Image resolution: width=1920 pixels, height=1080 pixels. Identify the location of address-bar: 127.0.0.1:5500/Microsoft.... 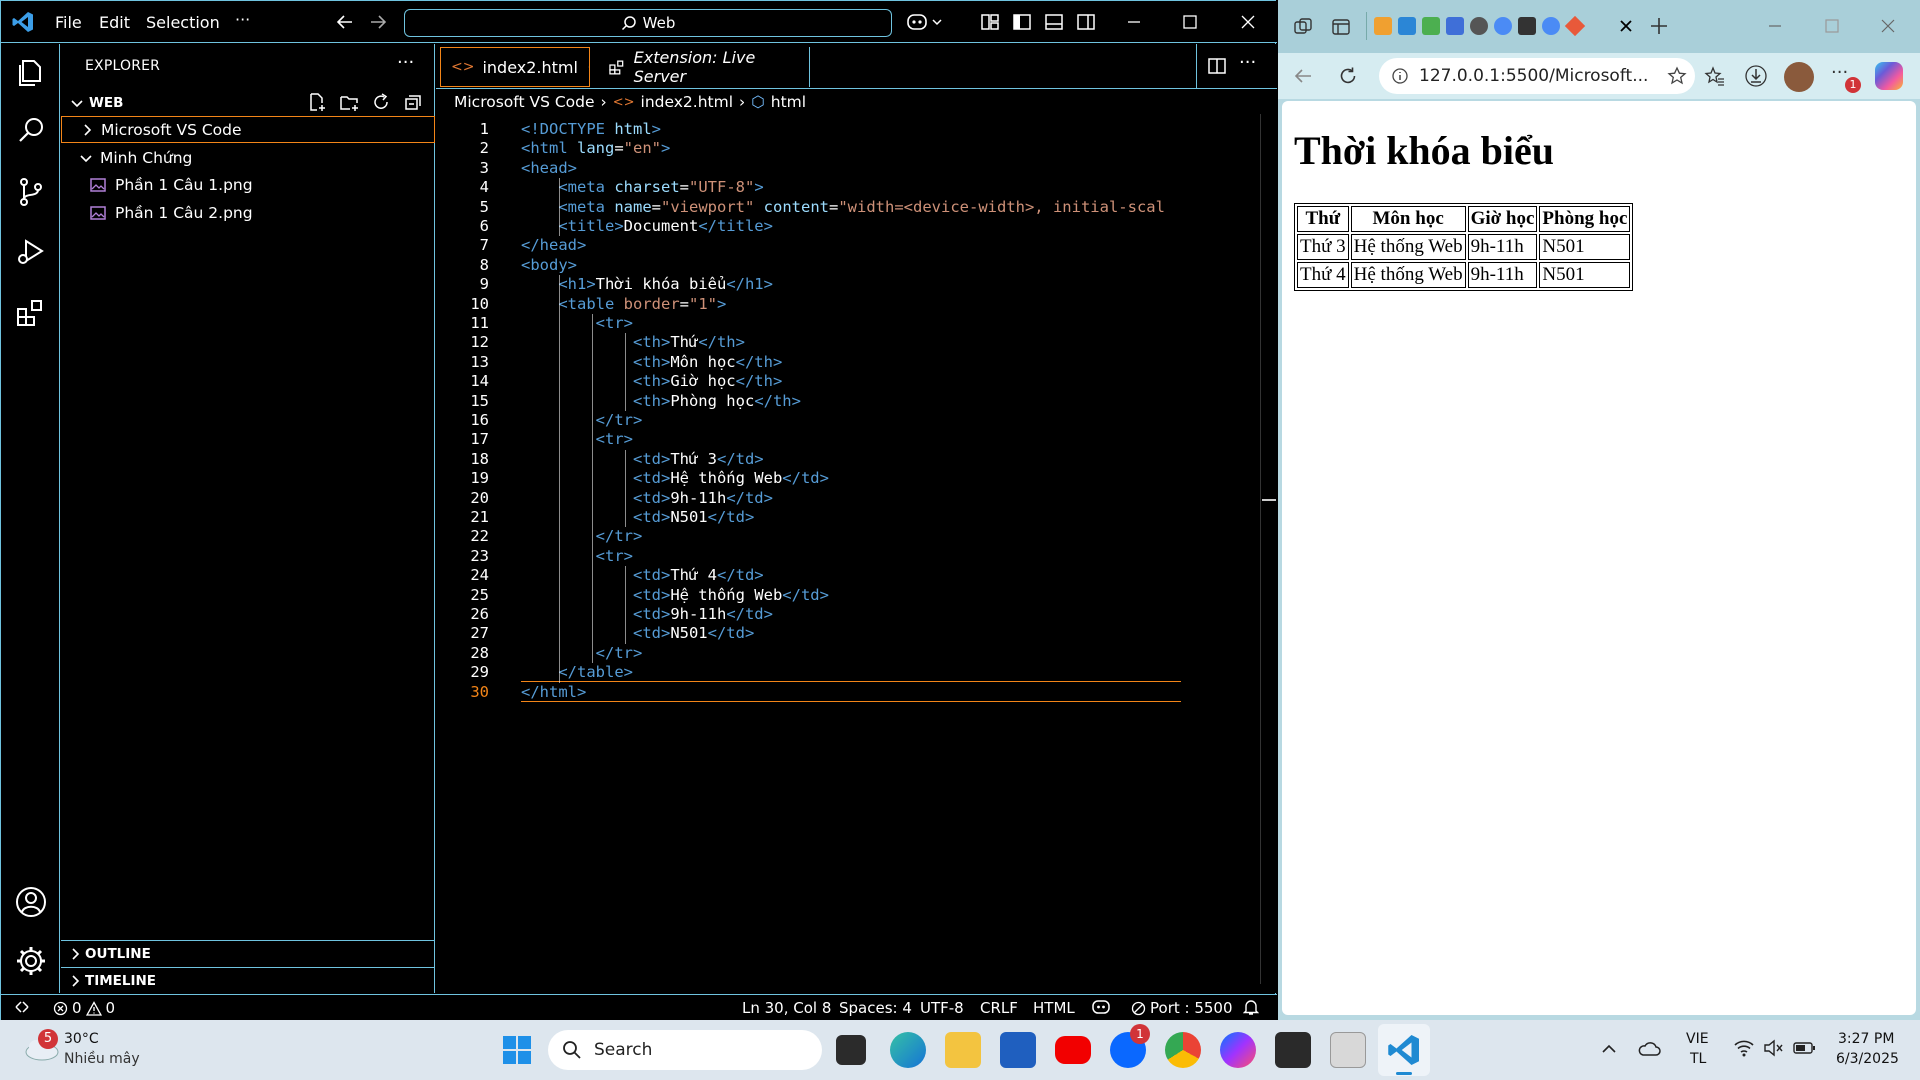
(1537, 76).